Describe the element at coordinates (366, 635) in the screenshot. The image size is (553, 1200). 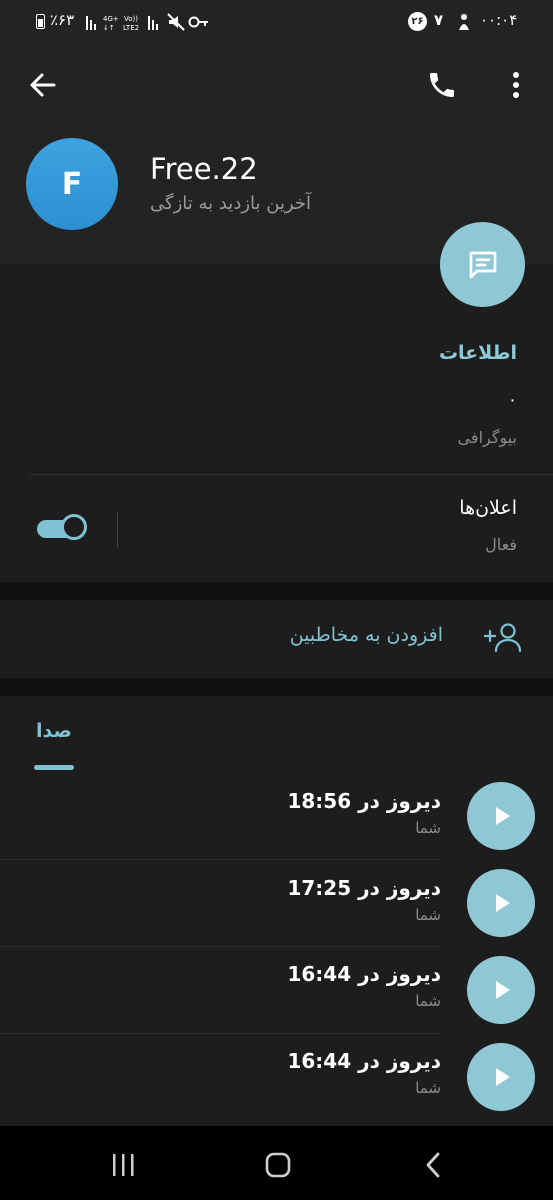
I see `add-to-contacts-label: افزودن به مخاطبین` at that location.